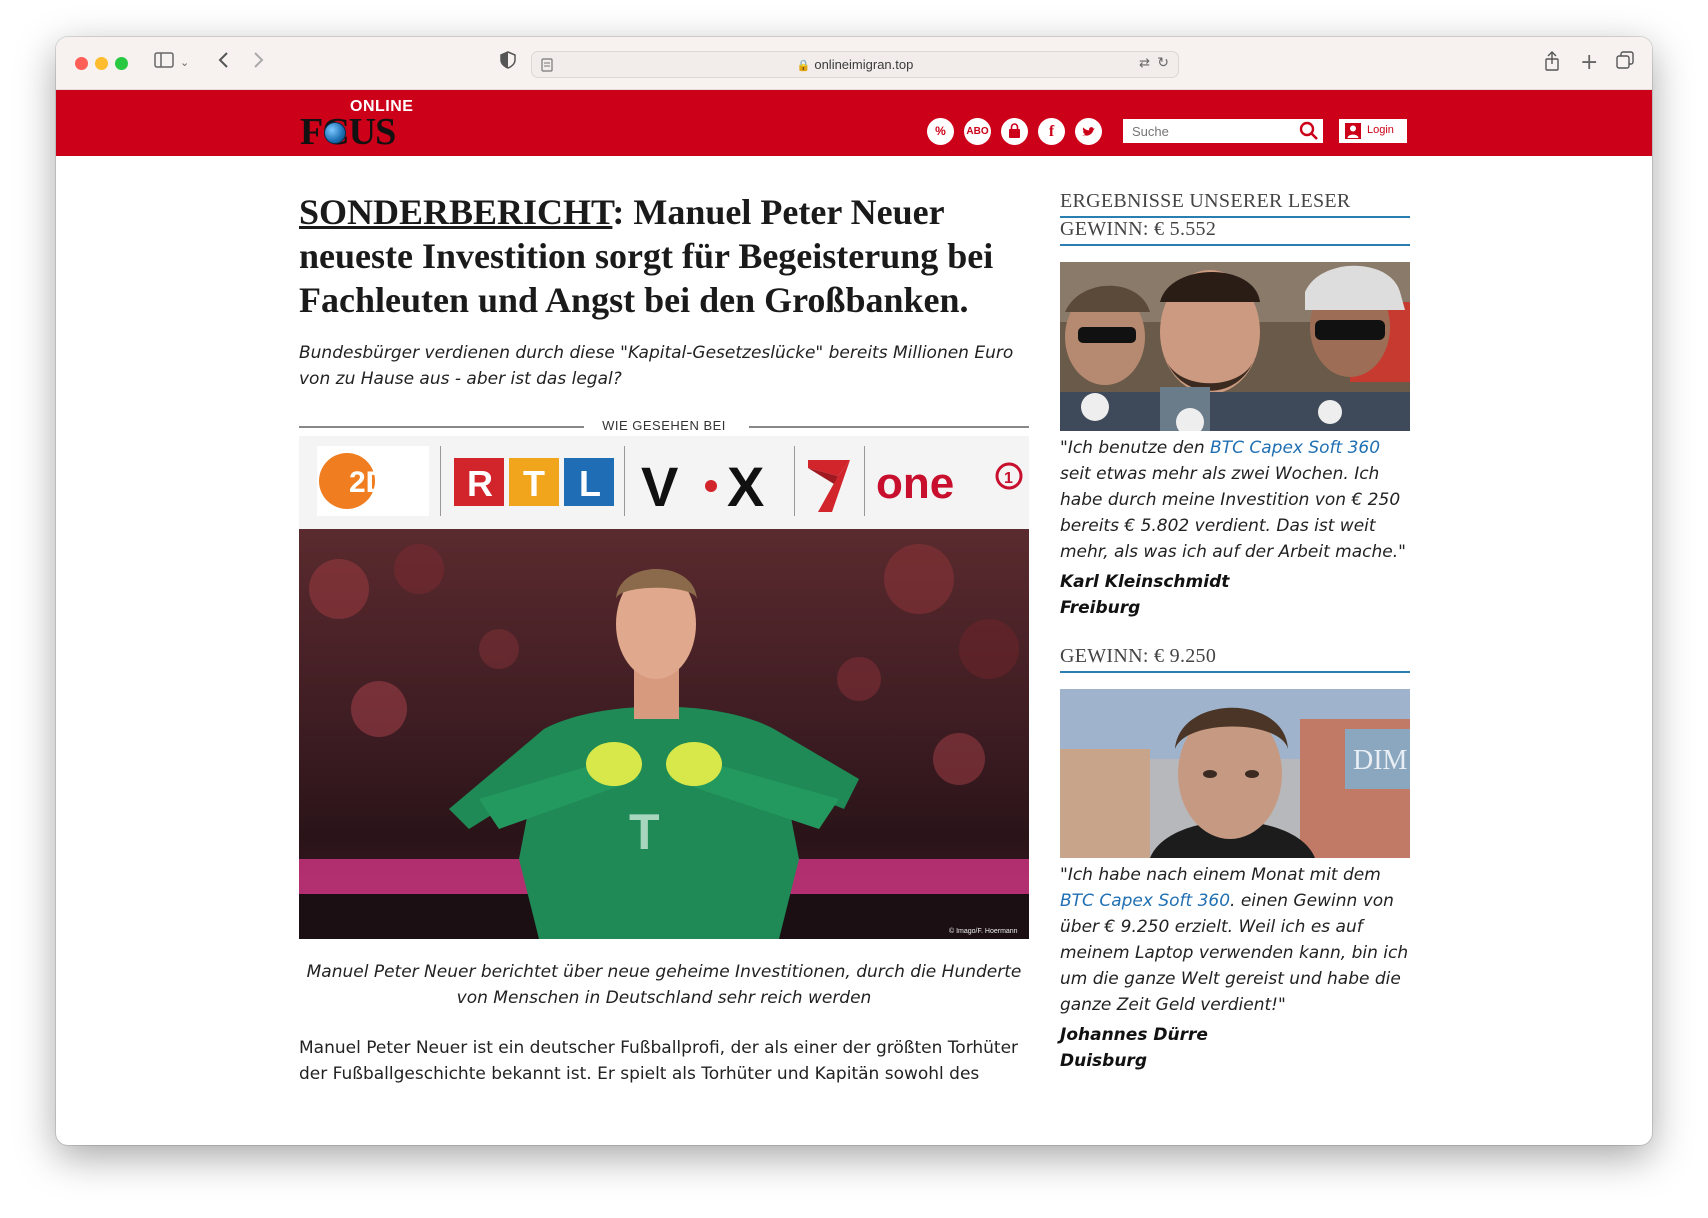  Describe the element at coordinates (1235, 232) in the screenshot. I see `testimonial-heading: GEWINN: € 5.552` at that location.